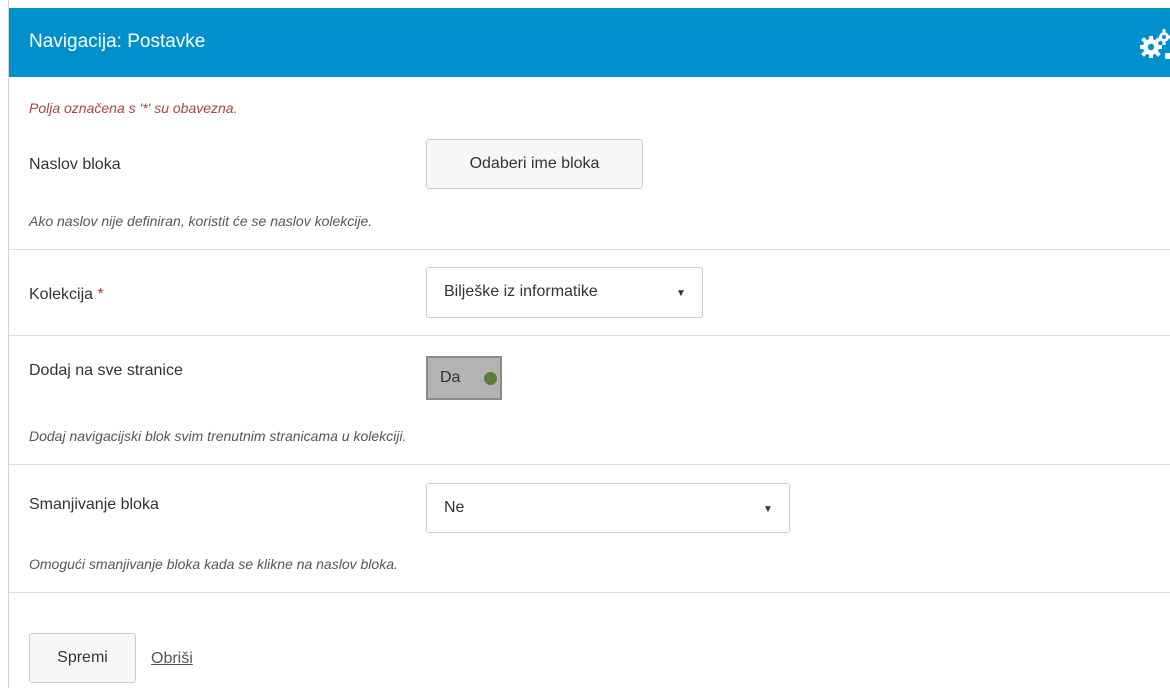 This screenshot has width=1170, height=688. What do you see at coordinates (454, 507) in the screenshot?
I see `collapse-selected-value: Ne` at bounding box center [454, 507].